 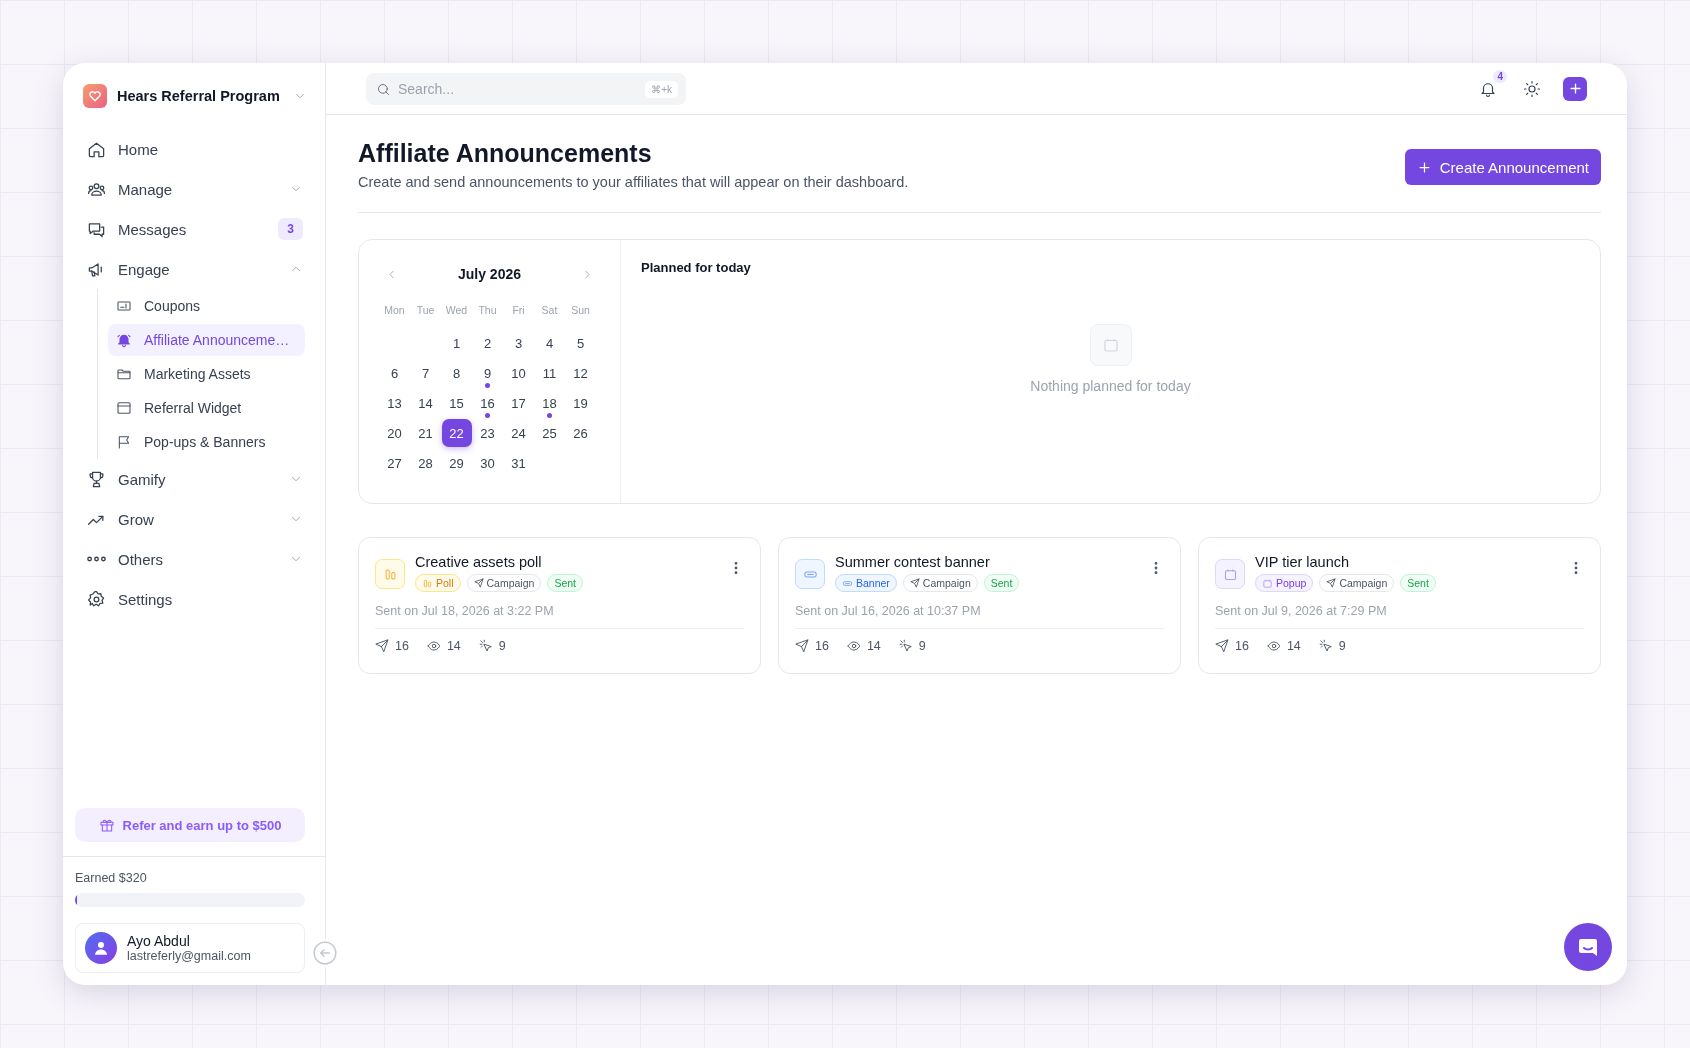 What do you see at coordinates (124, 374) in the screenshot?
I see `folder-icon` at bounding box center [124, 374].